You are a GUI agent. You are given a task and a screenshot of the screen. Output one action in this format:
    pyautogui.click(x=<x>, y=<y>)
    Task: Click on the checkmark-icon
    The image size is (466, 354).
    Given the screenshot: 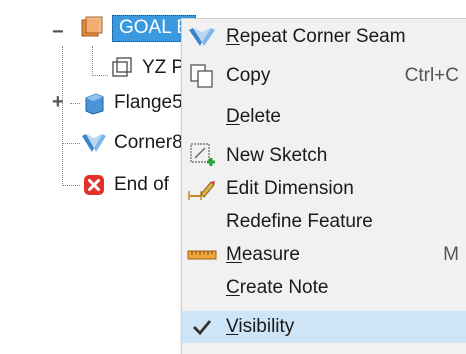 What is the action you would take?
    pyautogui.click(x=202, y=327)
    